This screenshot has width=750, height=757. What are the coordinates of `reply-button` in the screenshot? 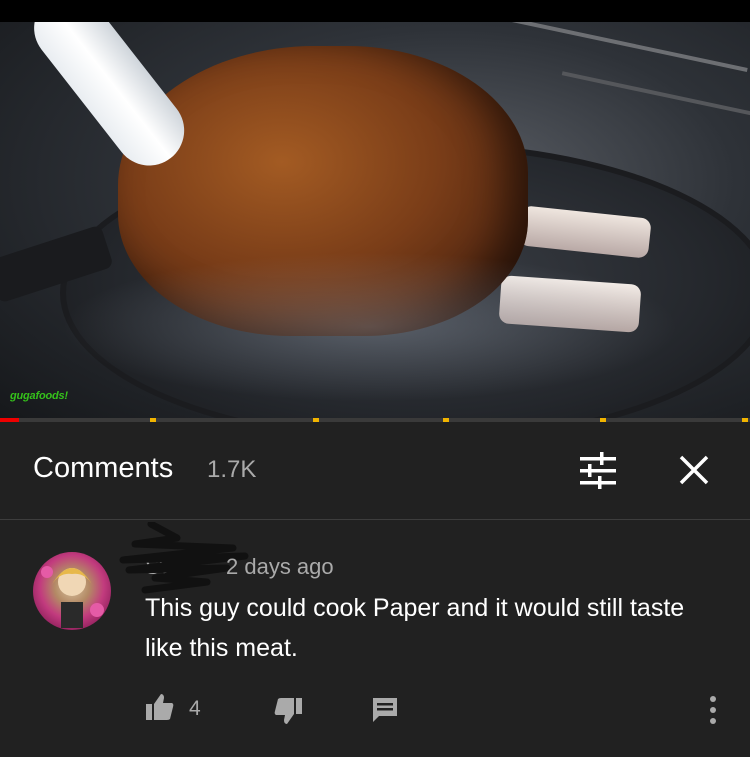 It's located at (385, 710).